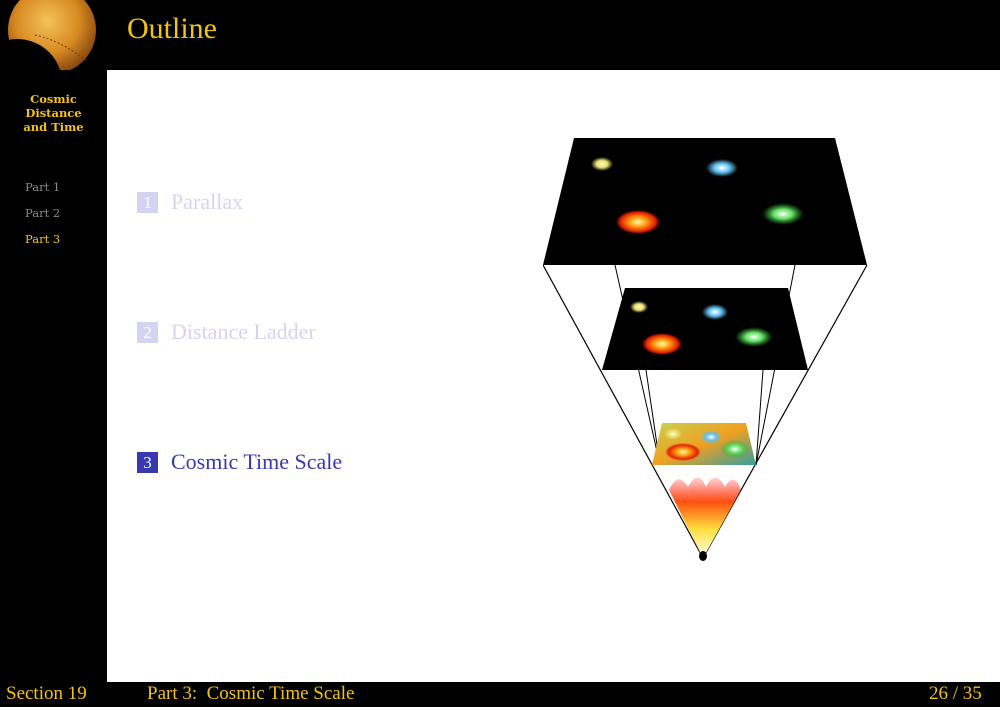 The image size is (1000, 707). I want to click on toc-item-parallax: 1 Parallax, so click(190, 202).